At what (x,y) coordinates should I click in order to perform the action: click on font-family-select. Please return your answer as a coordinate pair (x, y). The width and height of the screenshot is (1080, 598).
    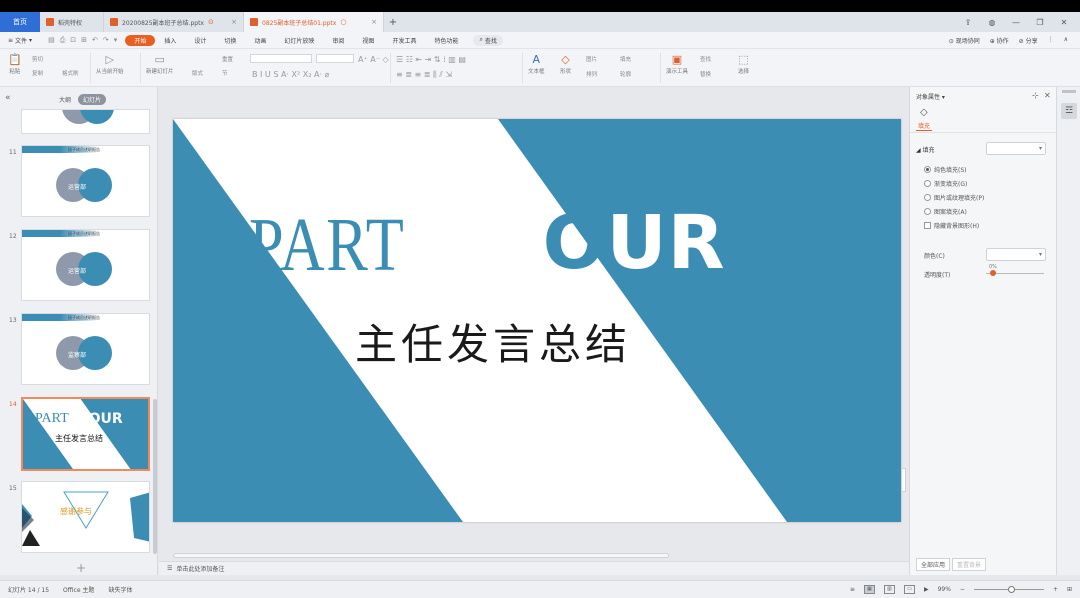
    Looking at the image, I should click on (281, 58).